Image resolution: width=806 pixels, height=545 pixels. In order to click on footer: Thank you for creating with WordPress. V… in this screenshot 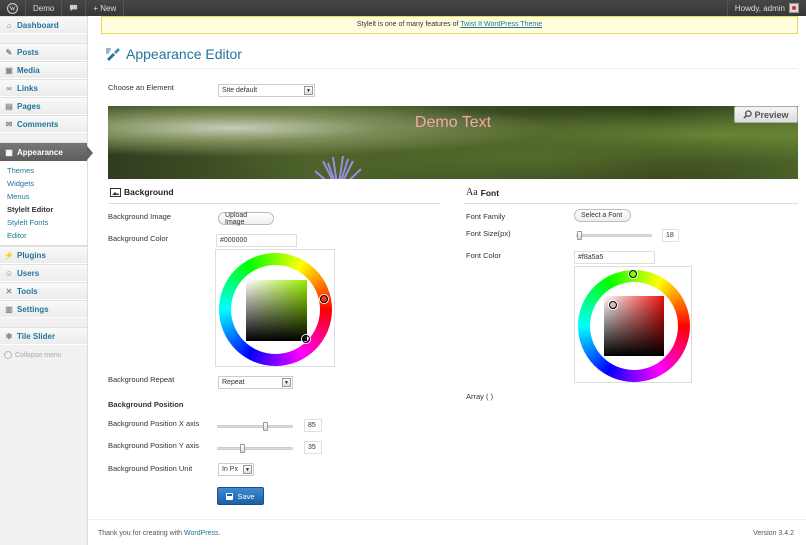, I will do `click(447, 532)`.